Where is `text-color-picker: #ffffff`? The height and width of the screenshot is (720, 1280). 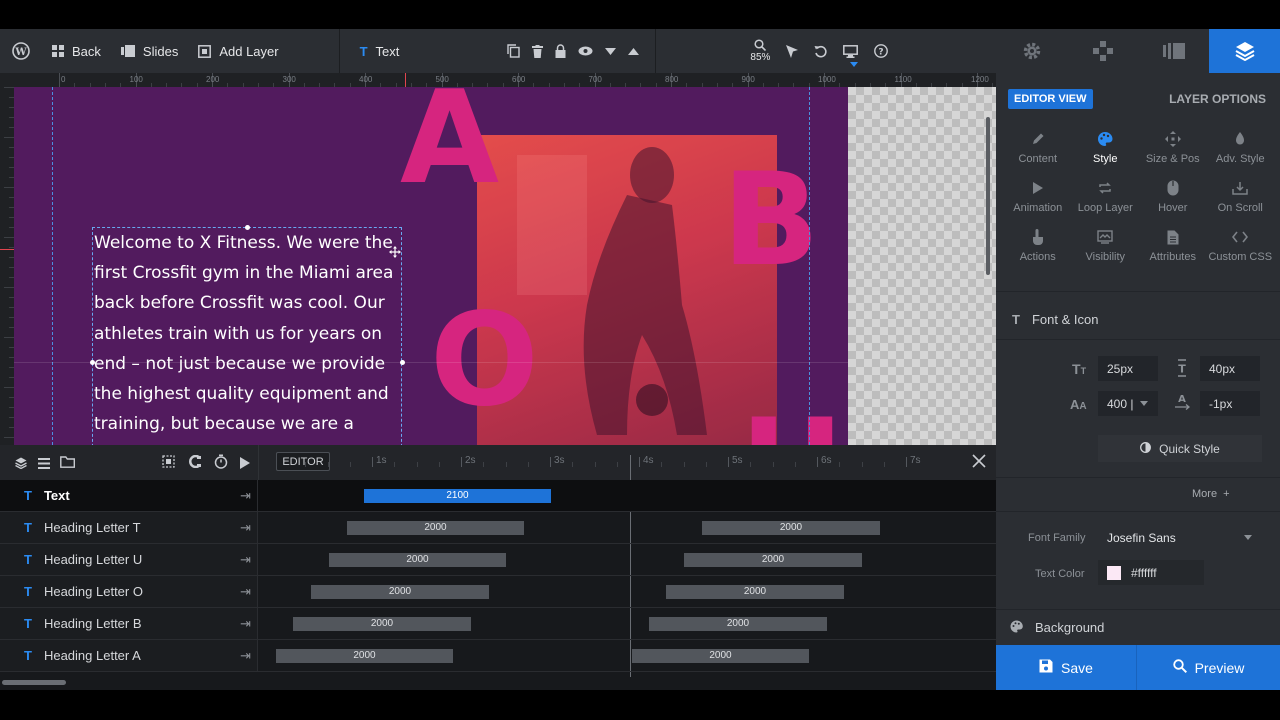
text-color-picker: #ffffff is located at coordinates (1151, 572).